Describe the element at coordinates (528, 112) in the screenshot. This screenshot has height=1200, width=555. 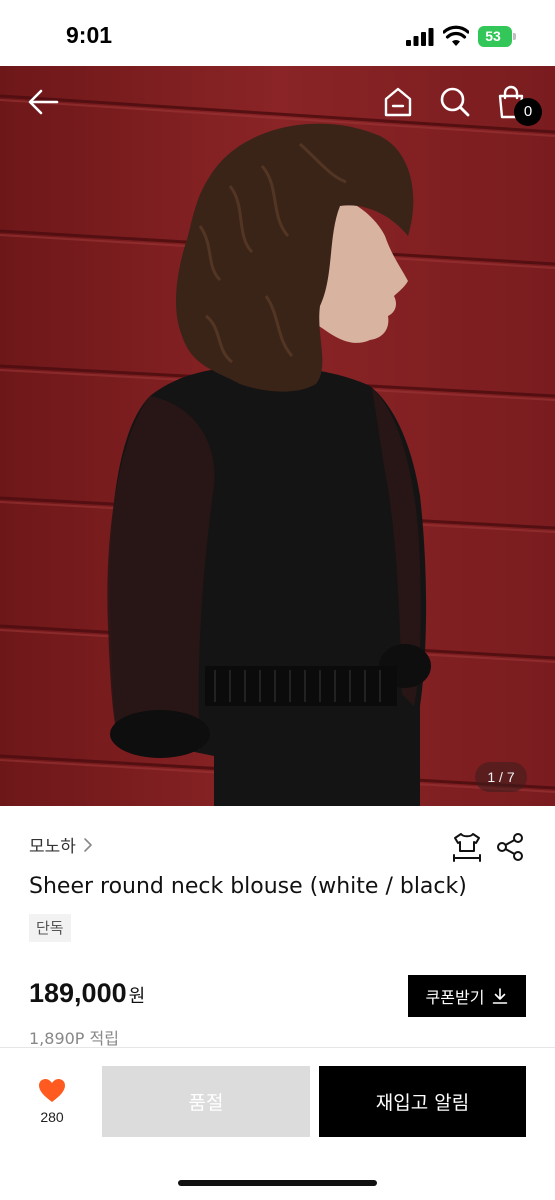
I see `cart-count-badge: 0` at that location.